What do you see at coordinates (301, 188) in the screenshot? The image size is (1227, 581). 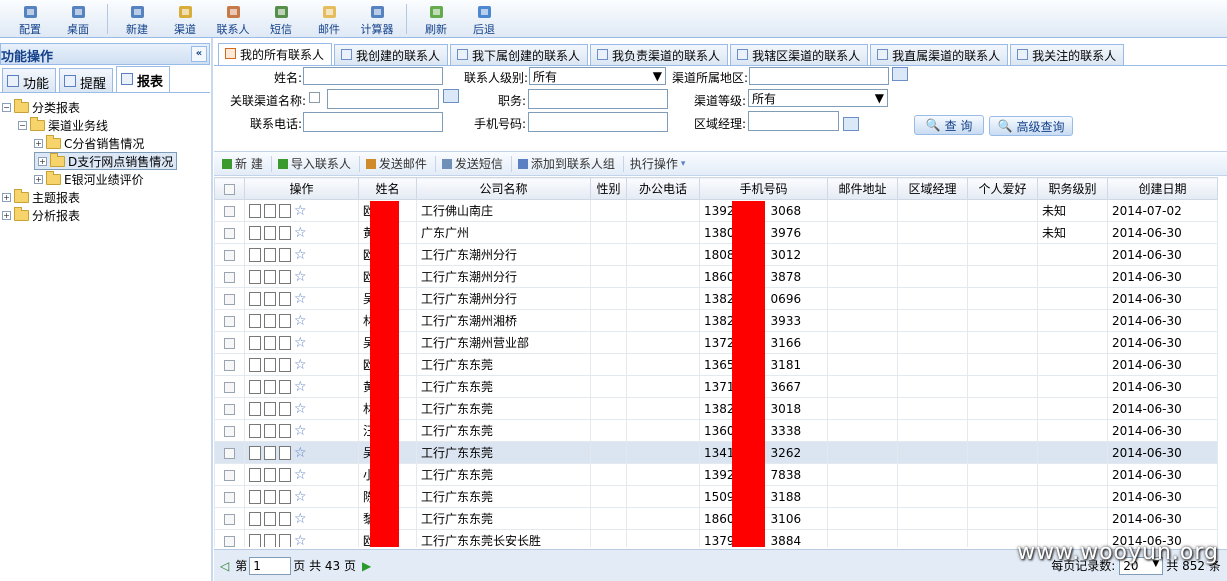 I see `column-header: 操作` at bounding box center [301, 188].